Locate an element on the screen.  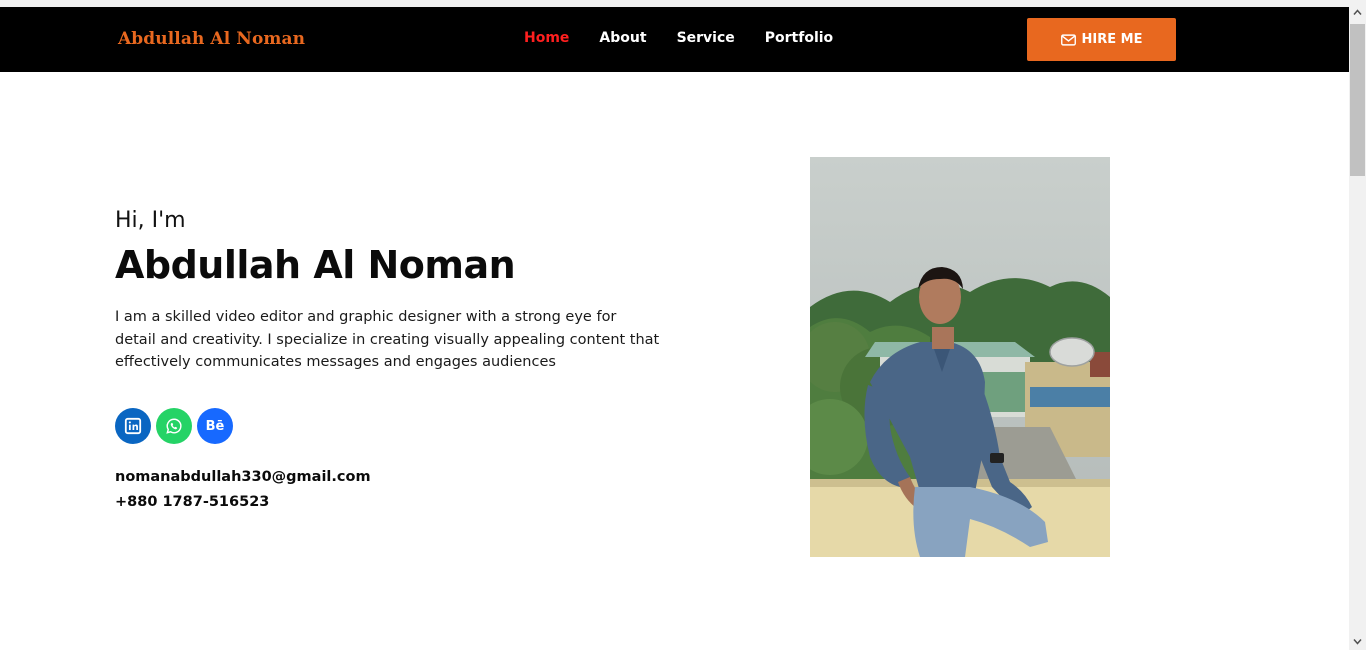
whatsapp-link is located at coordinates (174, 426).